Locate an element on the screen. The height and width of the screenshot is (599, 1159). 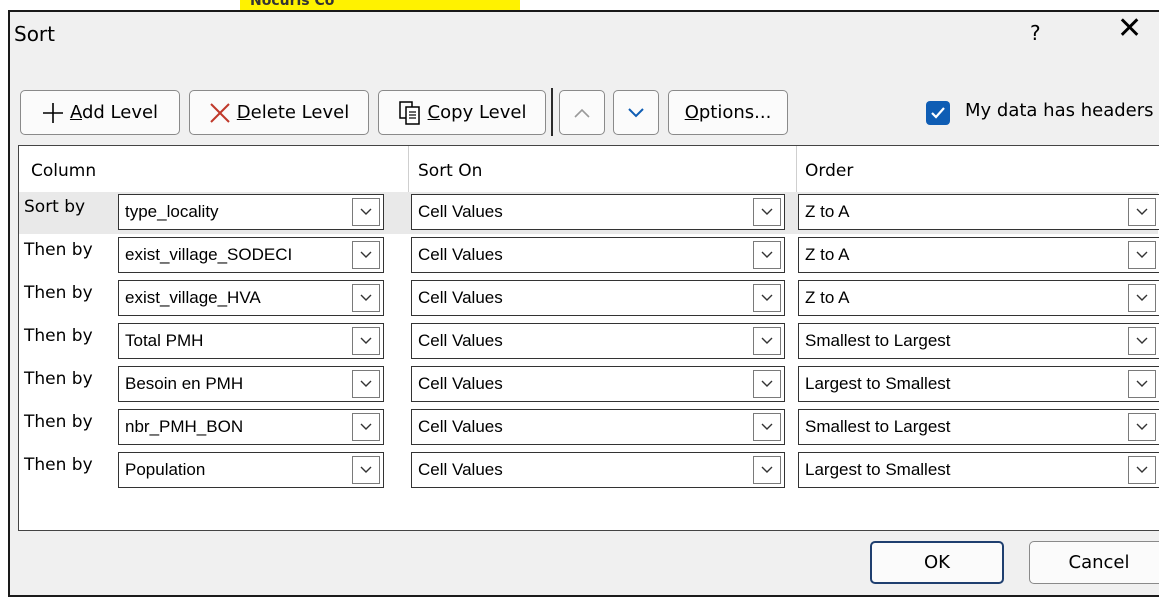
column-select-value: Total PMH is located at coordinates (164, 340).